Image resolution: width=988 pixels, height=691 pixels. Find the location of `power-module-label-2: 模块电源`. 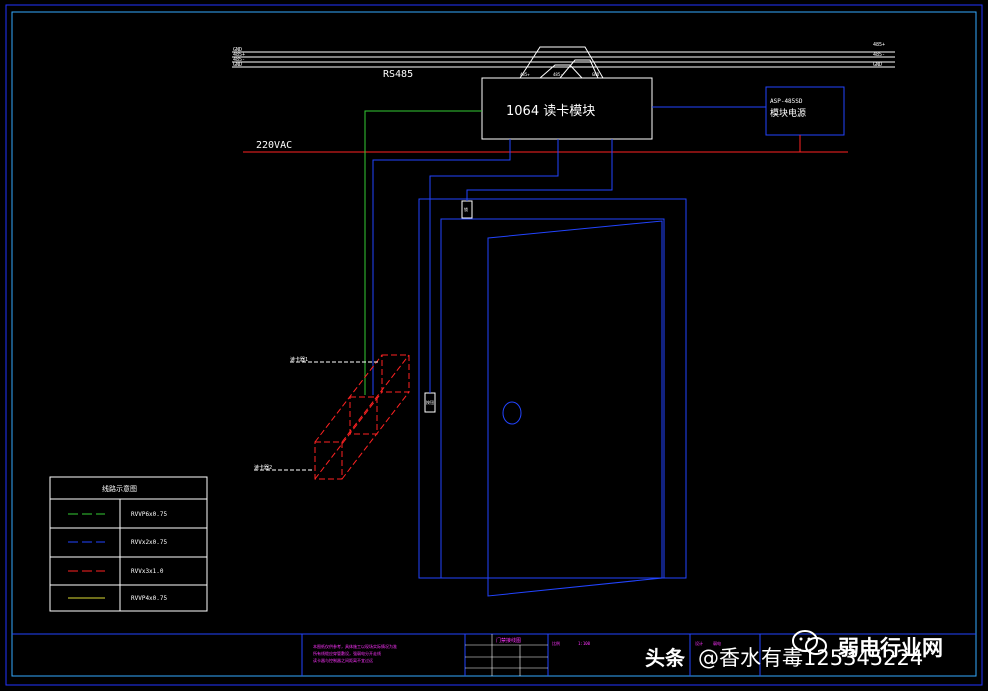

power-module-label-2: 模块电源 is located at coordinates (788, 113).